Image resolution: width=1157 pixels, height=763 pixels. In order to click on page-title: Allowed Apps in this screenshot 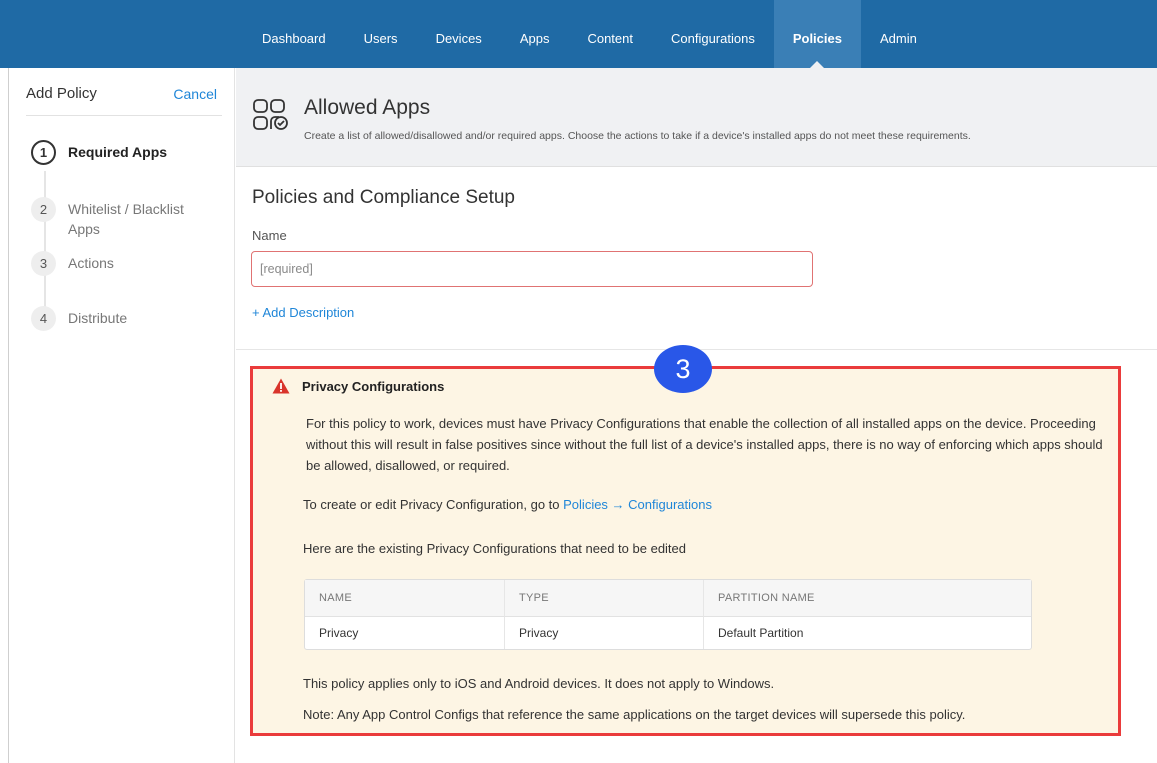, I will do `click(367, 107)`.